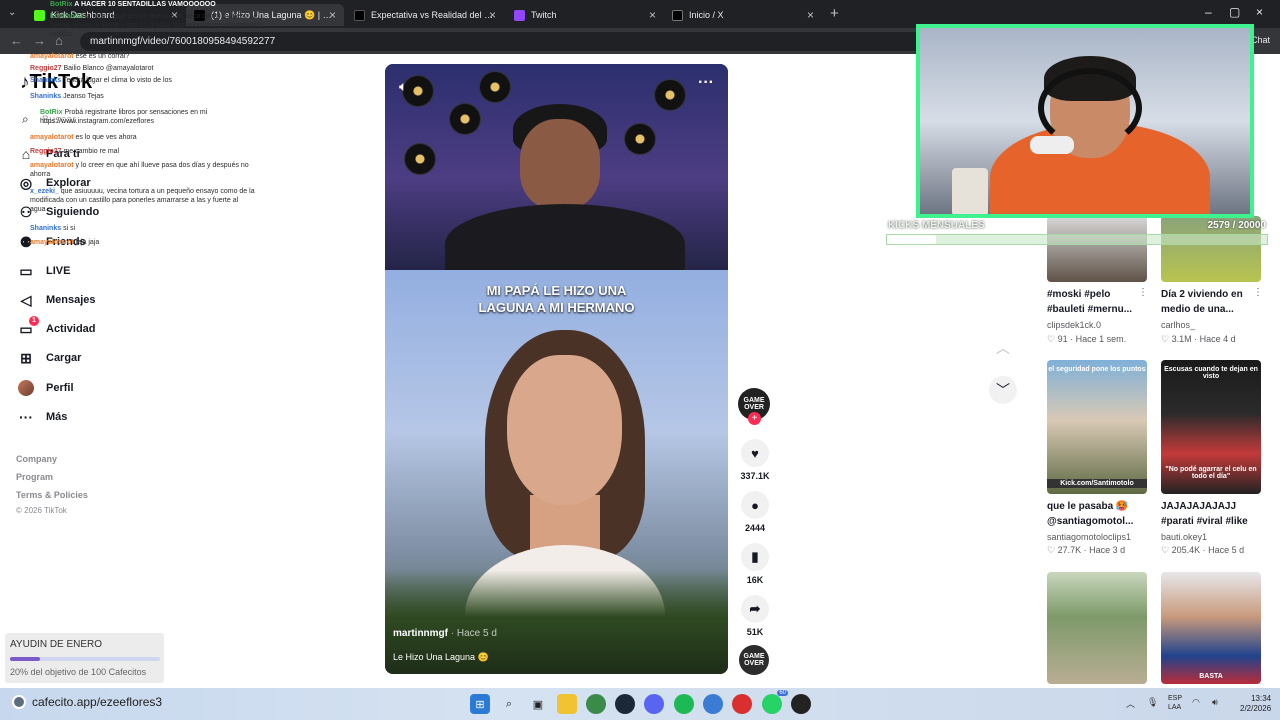 Image resolution: width=1280 pixels, height=720 pixels. I want to click on taskbar-badge: 60, so click(782, 693).